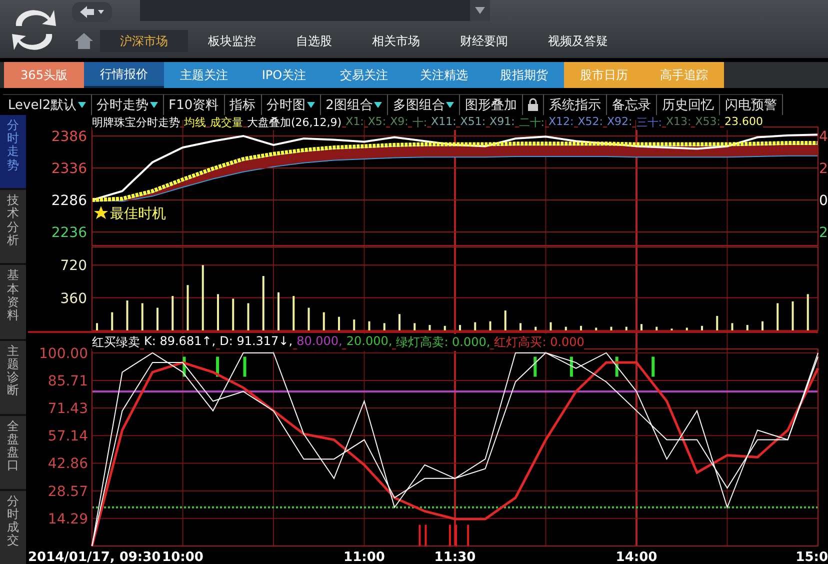 The width and height of the screenshot is (828, 564). Describe the element at coordinates (319, 342) in the screenshot. I see `legend-item: 80.000,` at that location.